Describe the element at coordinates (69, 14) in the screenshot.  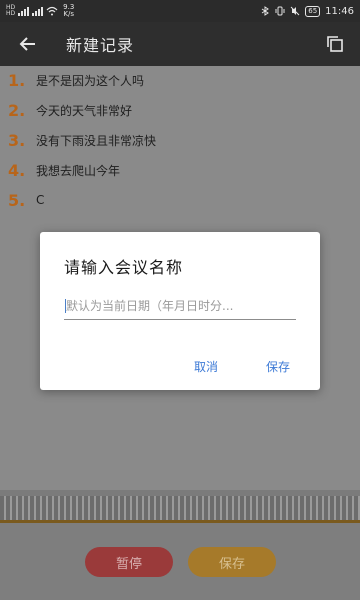
I see `net-speed-unit: K/s` at that location.